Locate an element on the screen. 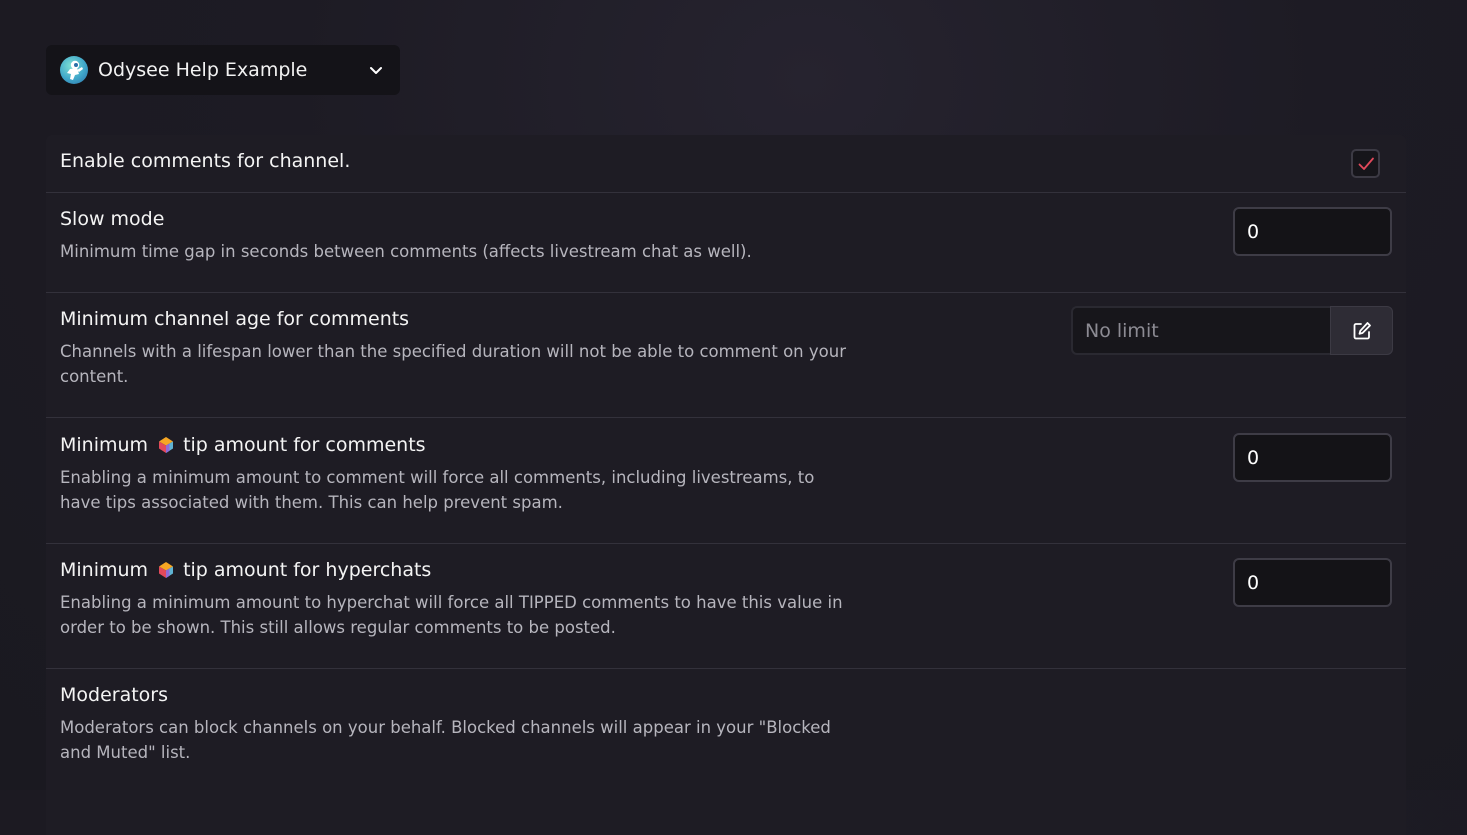  moderators-title: Moderators is located at coordinates (114, 695).